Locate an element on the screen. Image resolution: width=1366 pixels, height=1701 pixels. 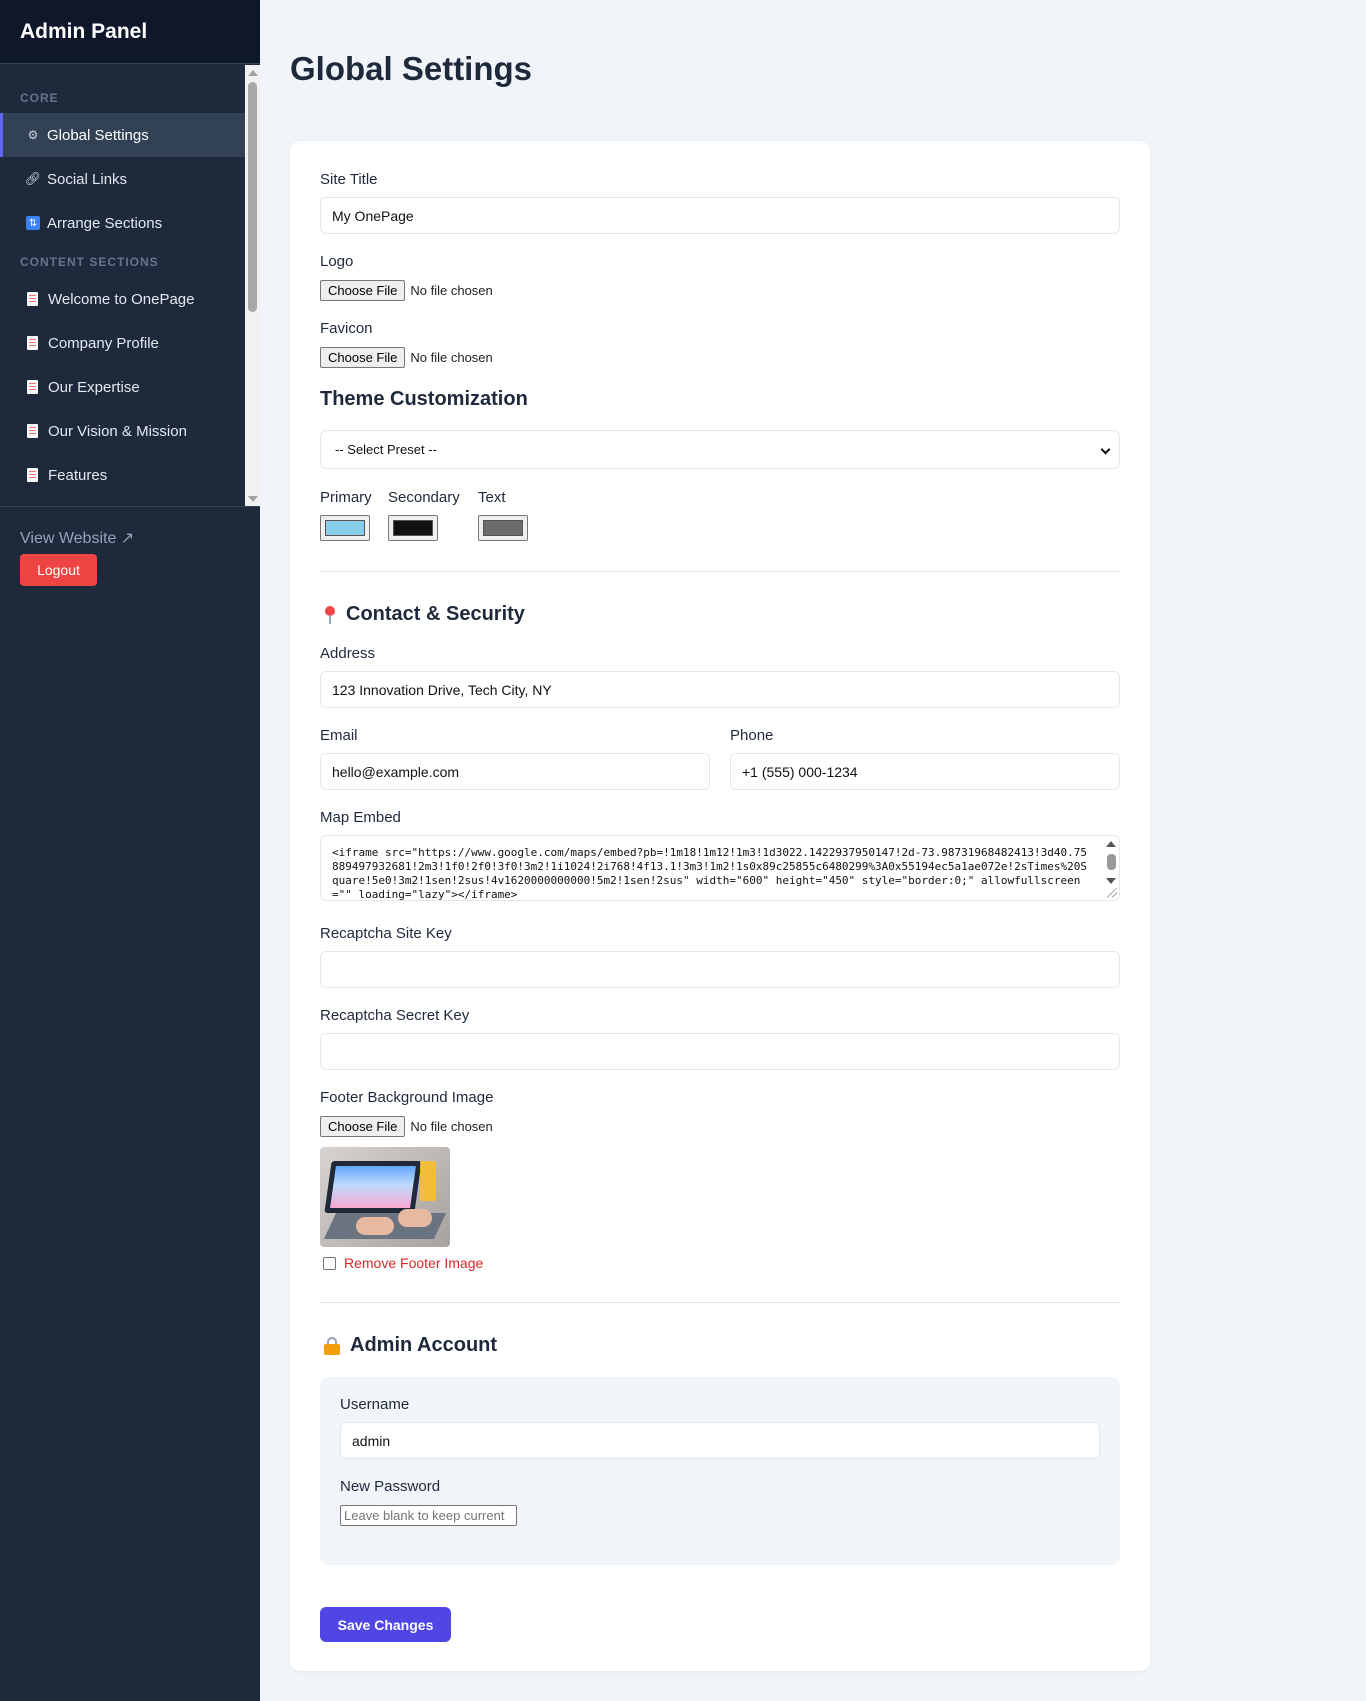
nav-section-content: CONTENT SECTIONS is located at coordinates (89, 262).